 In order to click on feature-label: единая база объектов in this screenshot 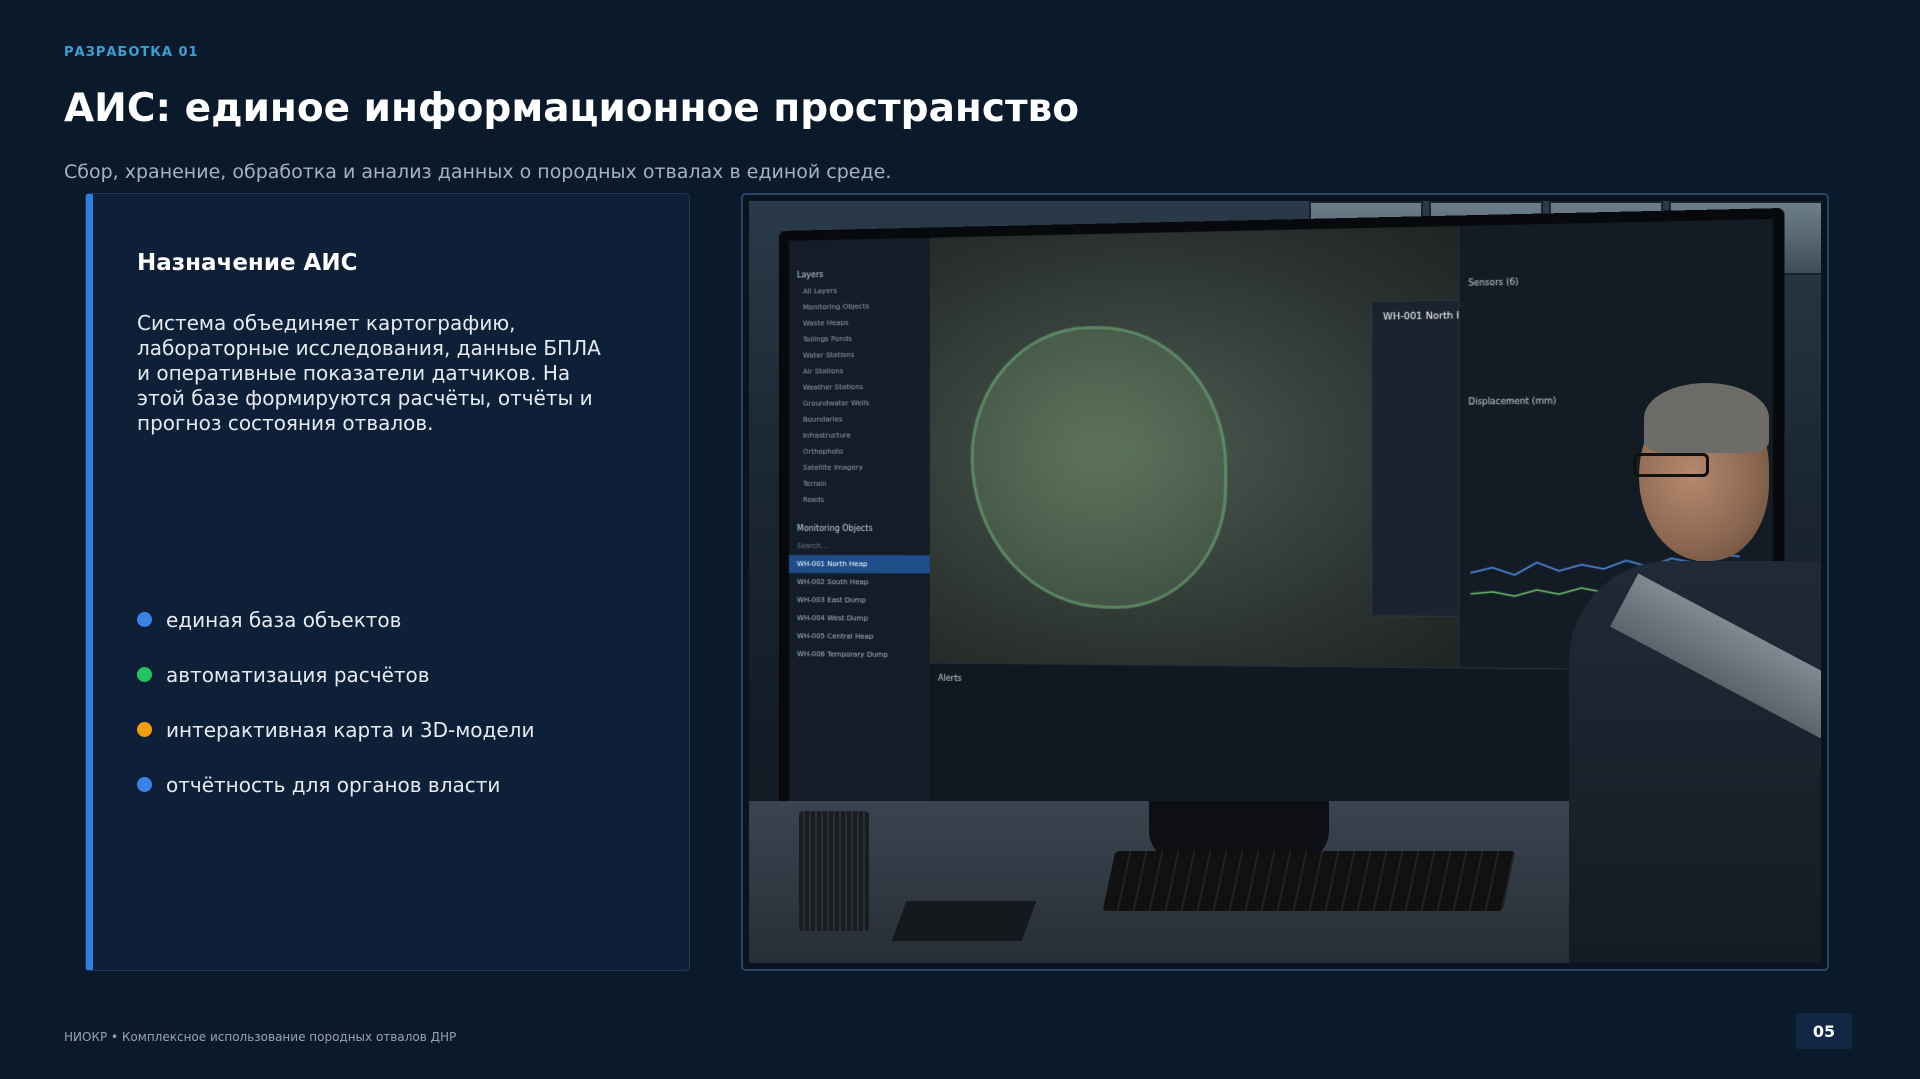, I will do `click(283, 620)`.